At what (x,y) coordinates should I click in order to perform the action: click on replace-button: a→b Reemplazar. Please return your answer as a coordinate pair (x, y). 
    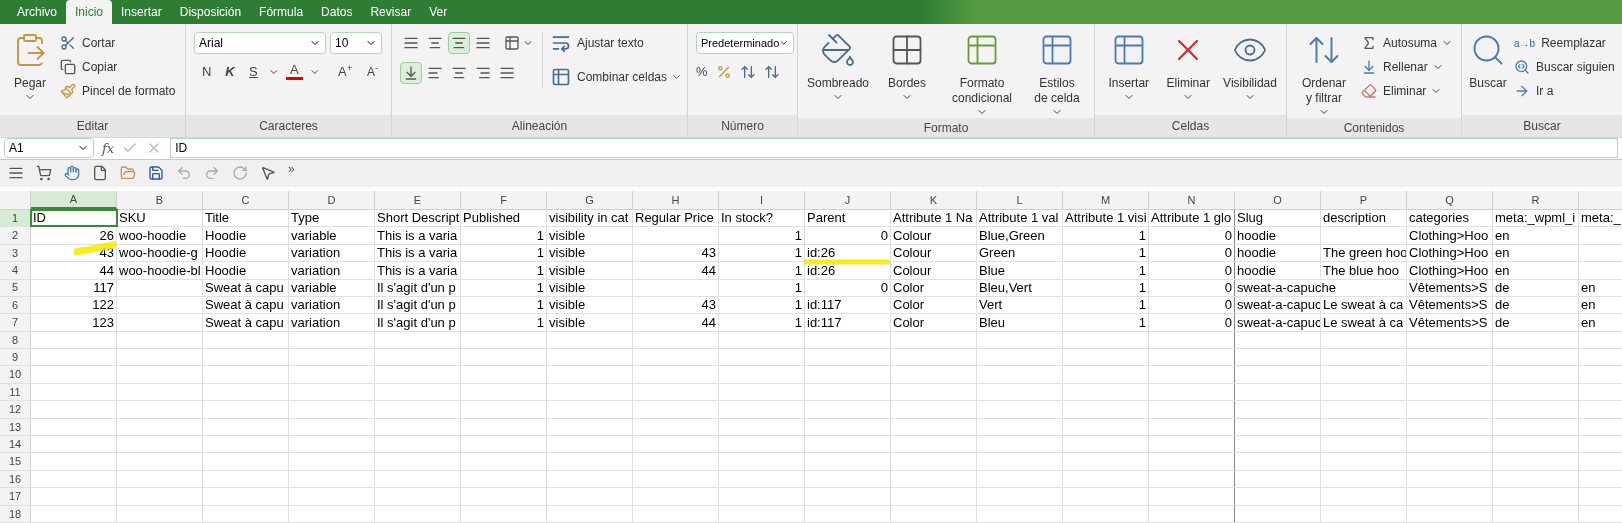
    Looking at the image, I should click on (1564, 43).